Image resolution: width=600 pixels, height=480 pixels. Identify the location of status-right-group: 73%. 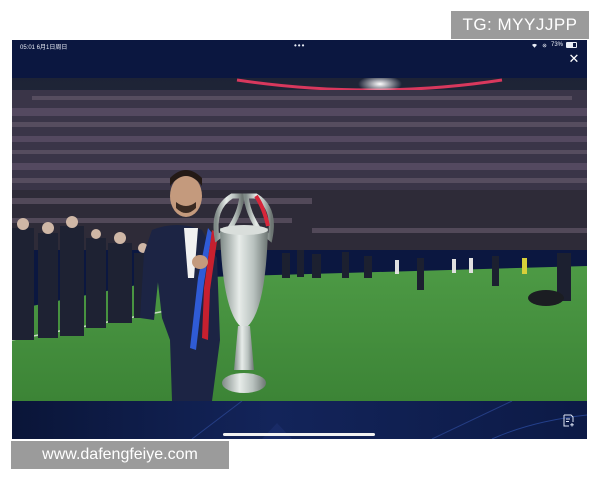
(554, 45).